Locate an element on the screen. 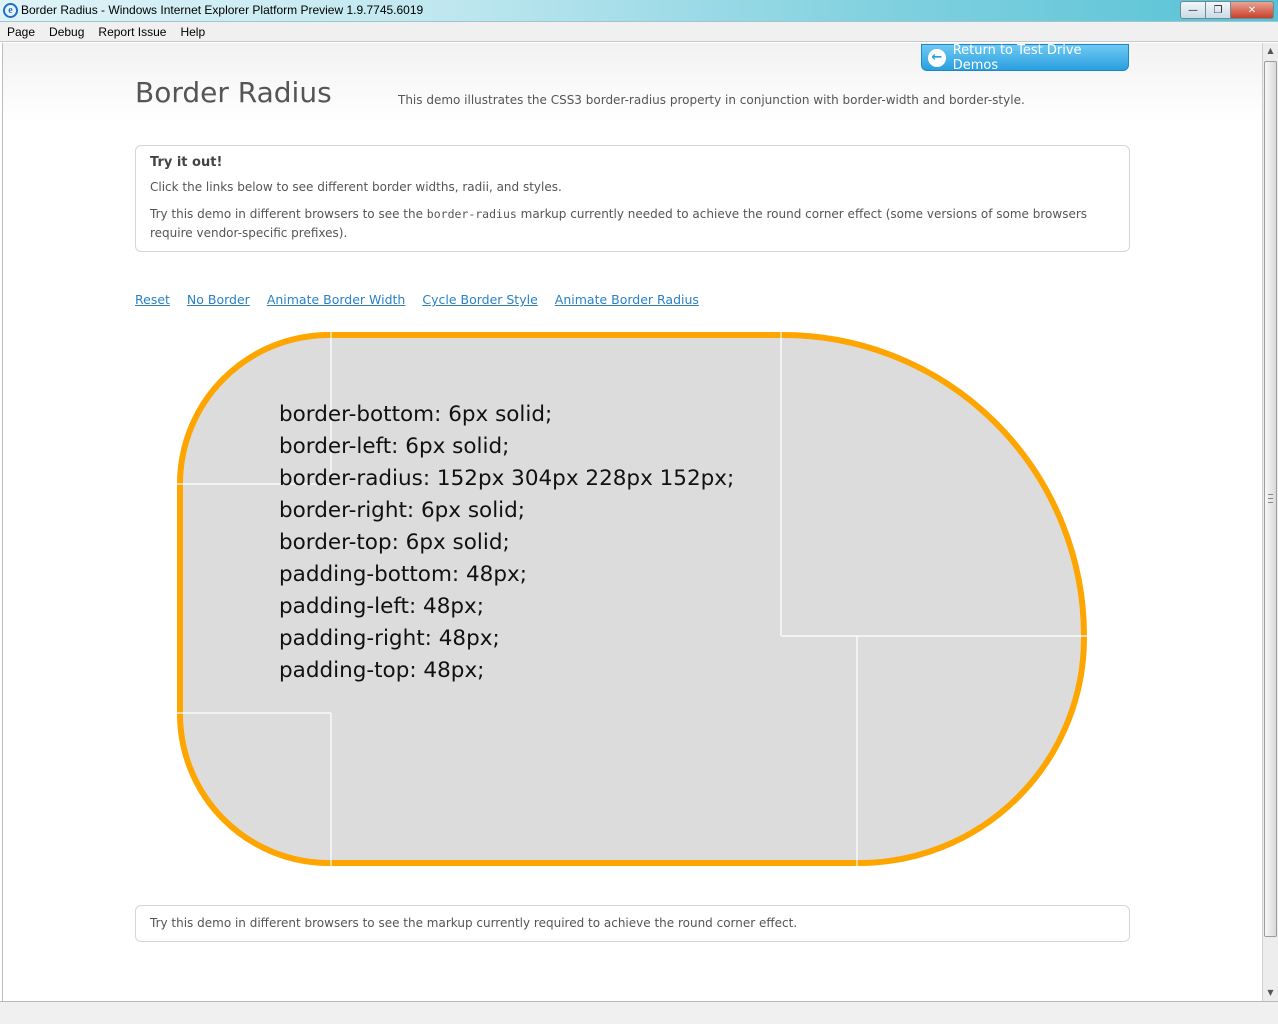  close-button: ✕ is located at coordinates (1252, 10).